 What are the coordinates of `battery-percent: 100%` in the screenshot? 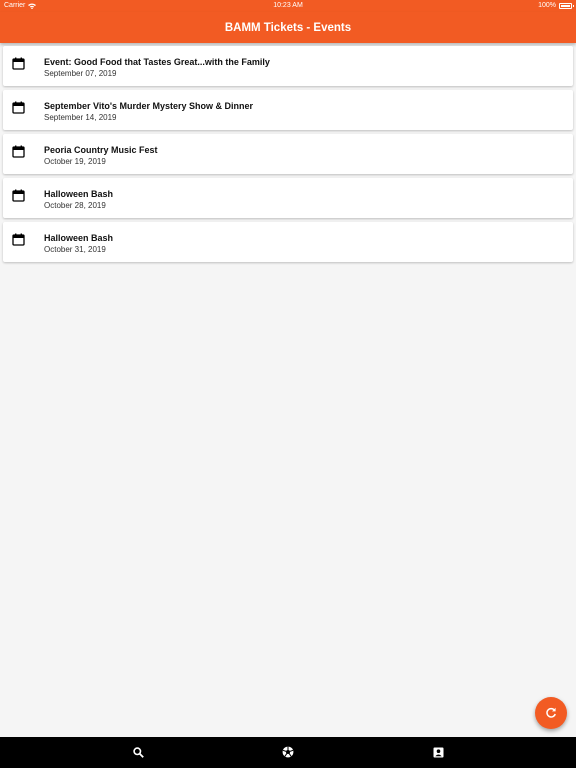 It's located at (547, 5).